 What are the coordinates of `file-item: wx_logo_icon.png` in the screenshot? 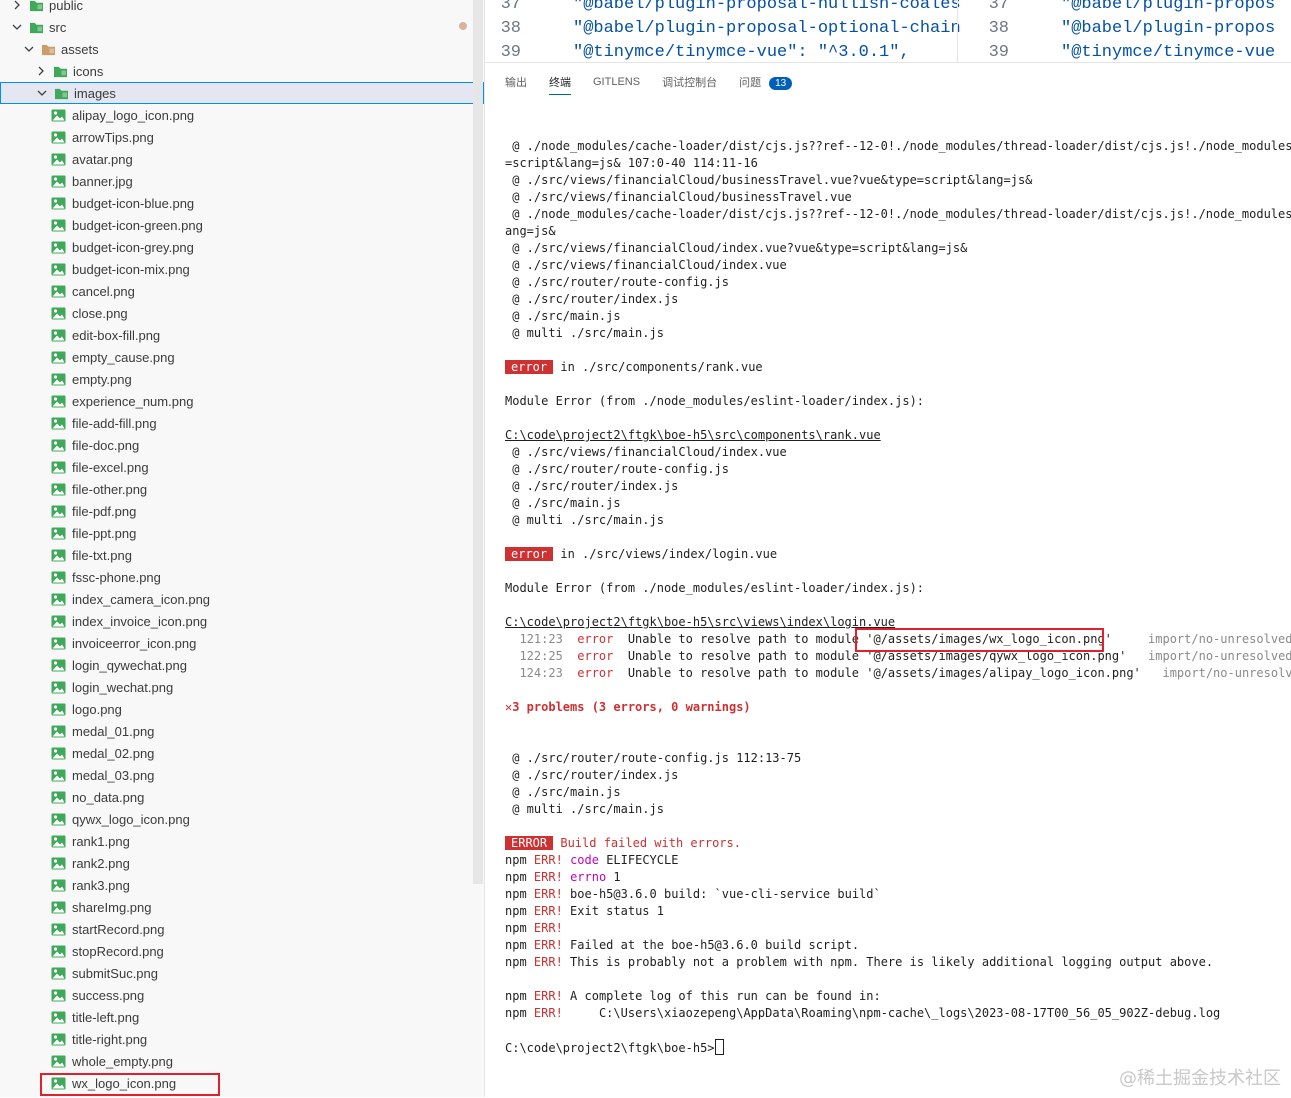 It's located at (242, 1083).